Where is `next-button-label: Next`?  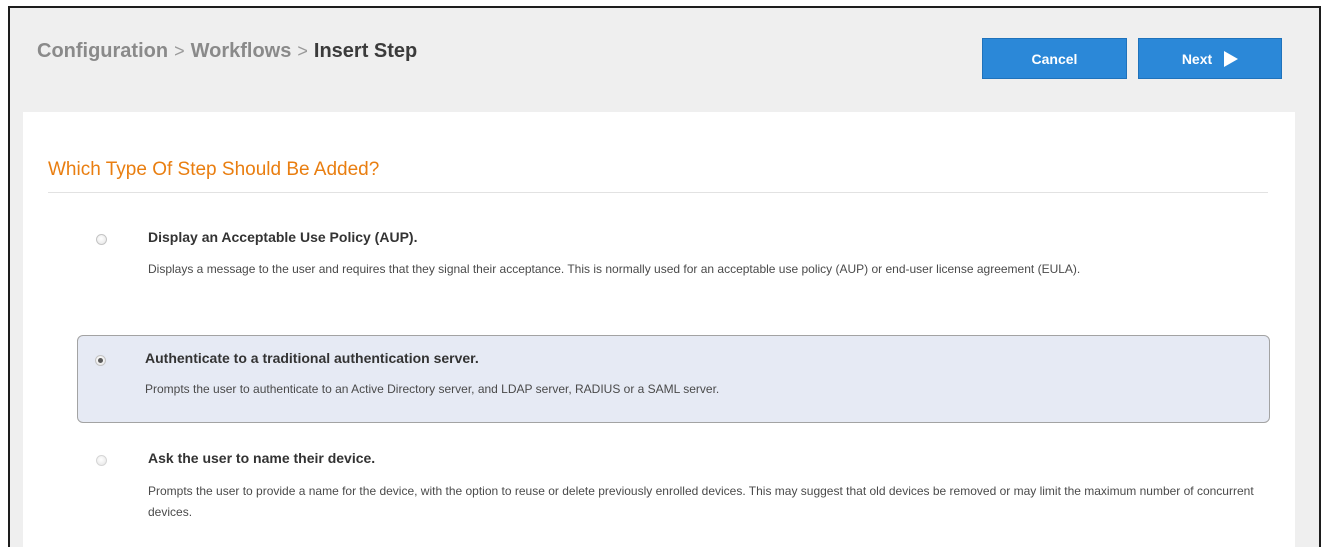
next-button-label: Next is located at coordinates (1197, 58).